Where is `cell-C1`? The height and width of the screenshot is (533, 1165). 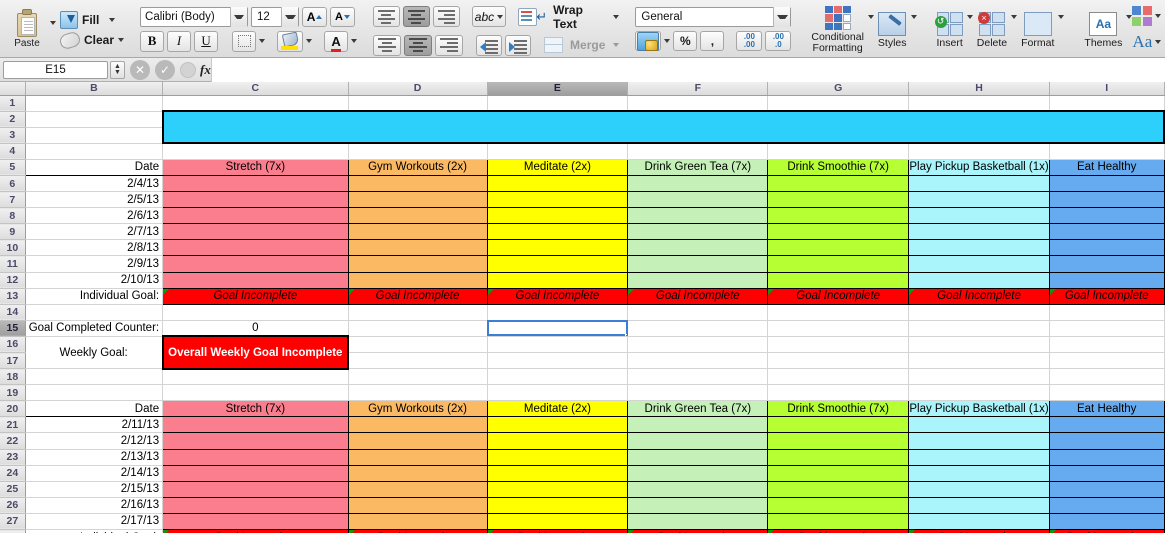
cell-C1 is located at coordinates (255, 103).